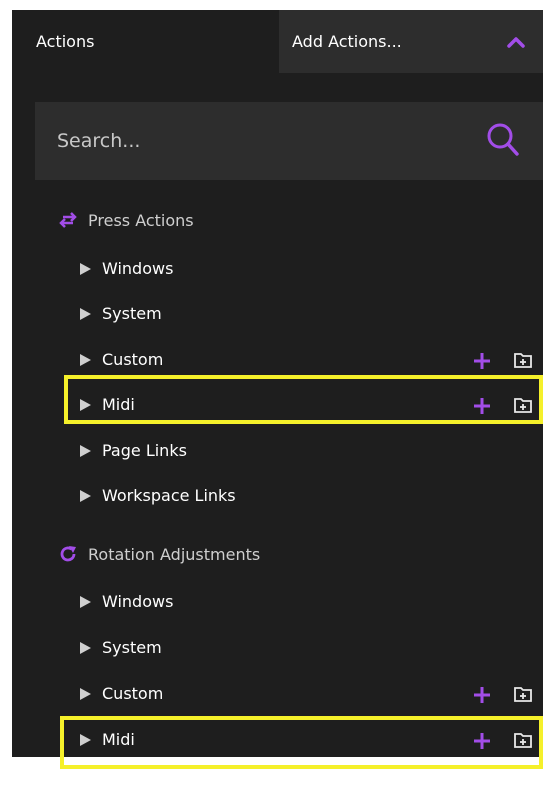 The width and height of the screenshot is (543, 785). What do you see at coordinates (68, 554) in the screenshot?
I see `rotate-icon` at bounding box center [68, 554].